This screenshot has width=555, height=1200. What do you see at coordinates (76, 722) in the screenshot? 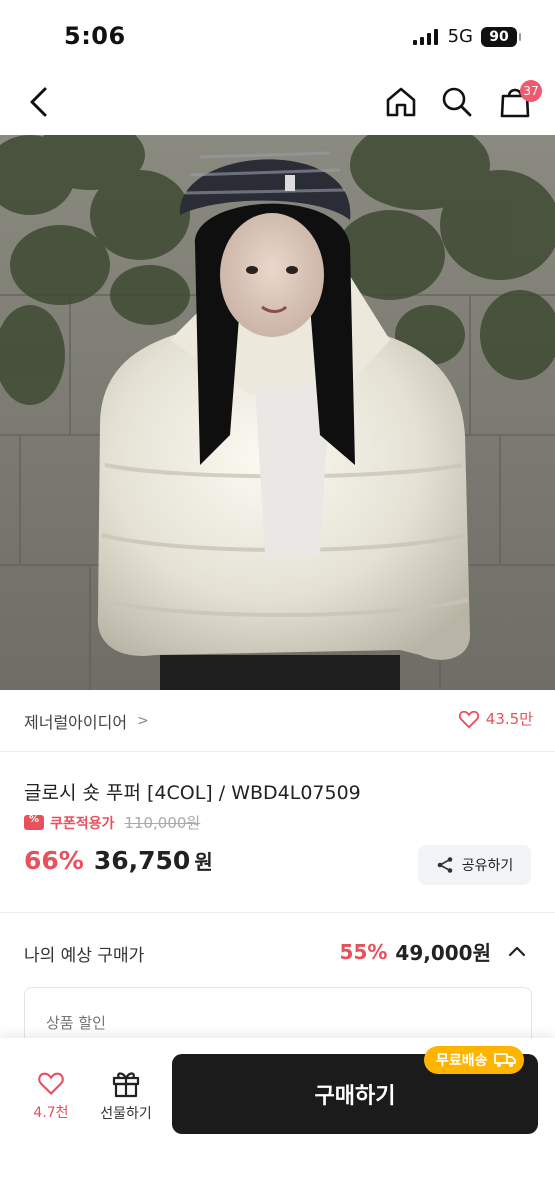
I see `brand-name: 제너럴아이디어` at bounding box center [76, 722].